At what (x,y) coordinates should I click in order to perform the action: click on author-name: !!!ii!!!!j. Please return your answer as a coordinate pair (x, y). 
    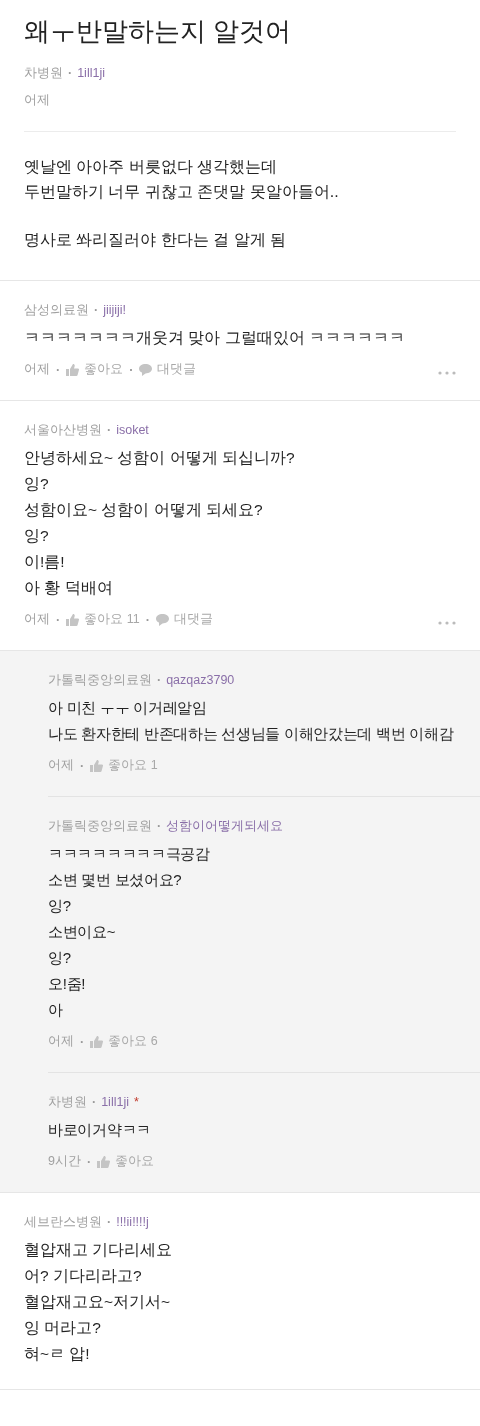
    Looking at the image, I should click on (132, 1222).